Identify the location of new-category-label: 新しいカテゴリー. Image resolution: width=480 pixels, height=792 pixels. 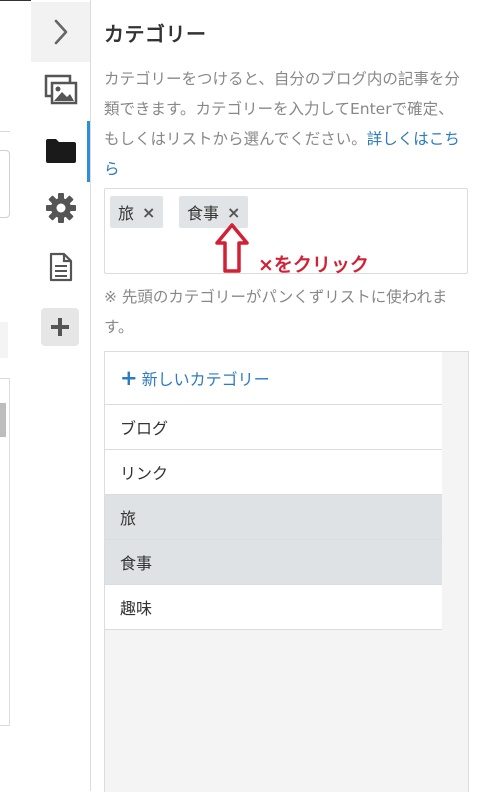
(205, 379).